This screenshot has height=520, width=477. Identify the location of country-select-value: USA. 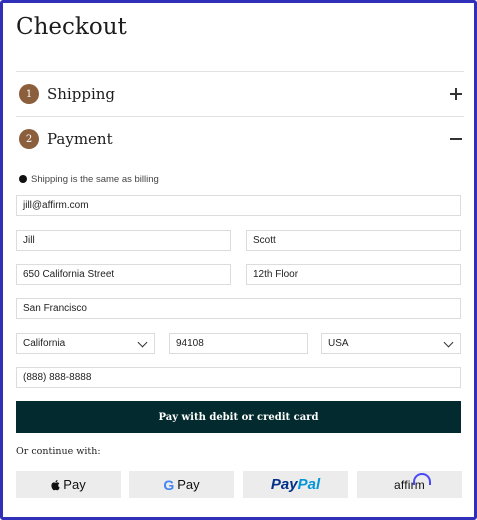
(338, 343).